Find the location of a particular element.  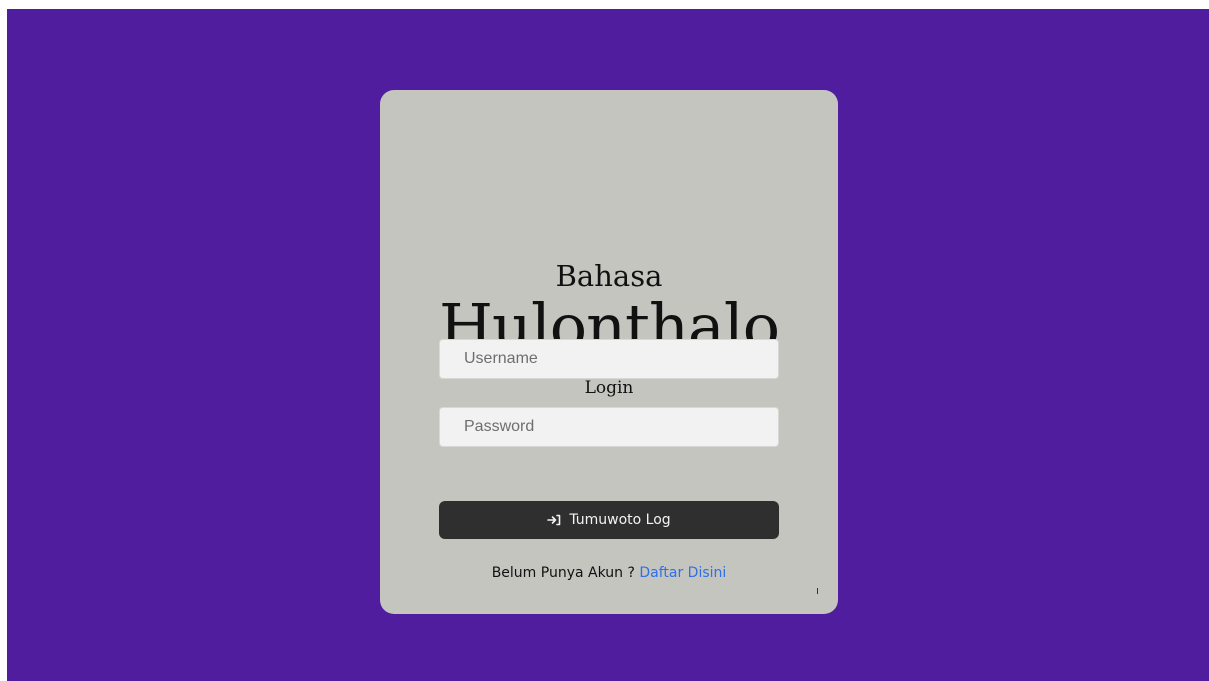

register-prompt-line: Belum Punya Akun ? Daftar Disini is located at coordinates (609, 573).